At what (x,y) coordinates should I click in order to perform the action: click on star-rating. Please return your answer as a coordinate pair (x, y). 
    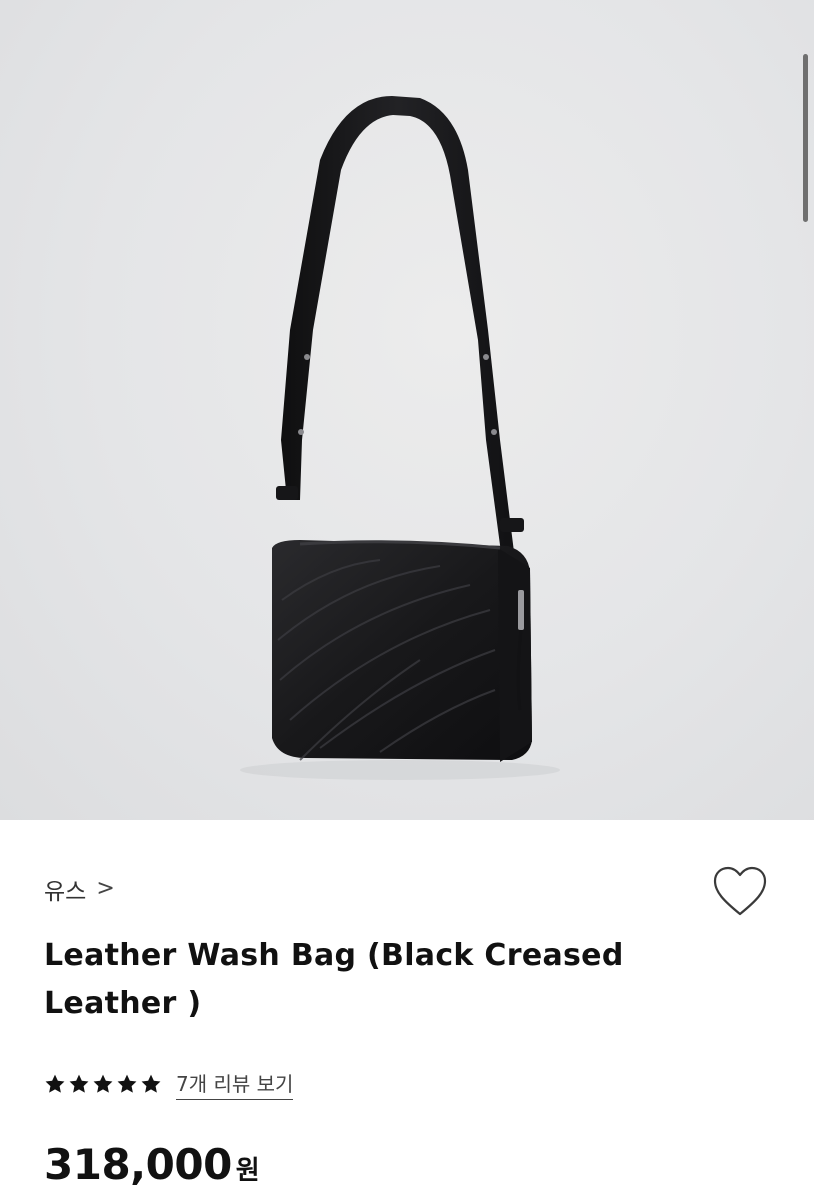
    Looking at the image, I should click on (103, 1084).